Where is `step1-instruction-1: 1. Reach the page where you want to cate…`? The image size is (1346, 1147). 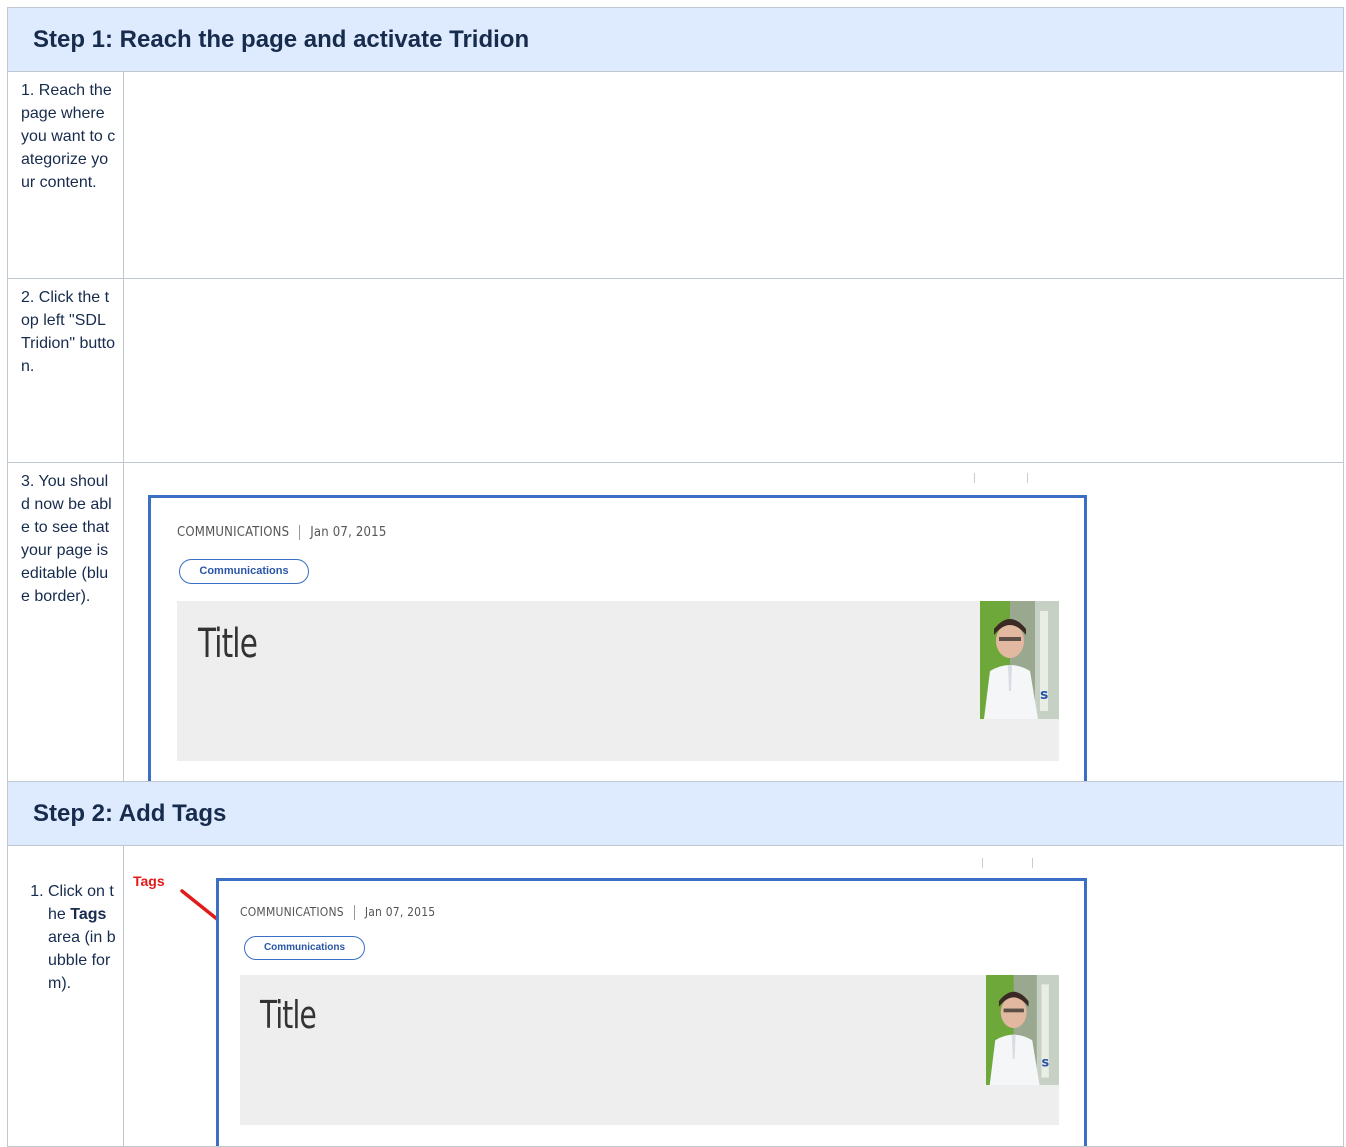 step1-instruction-1: 1. Reach the page where you want to cate… is located at coordinates (65, 175).